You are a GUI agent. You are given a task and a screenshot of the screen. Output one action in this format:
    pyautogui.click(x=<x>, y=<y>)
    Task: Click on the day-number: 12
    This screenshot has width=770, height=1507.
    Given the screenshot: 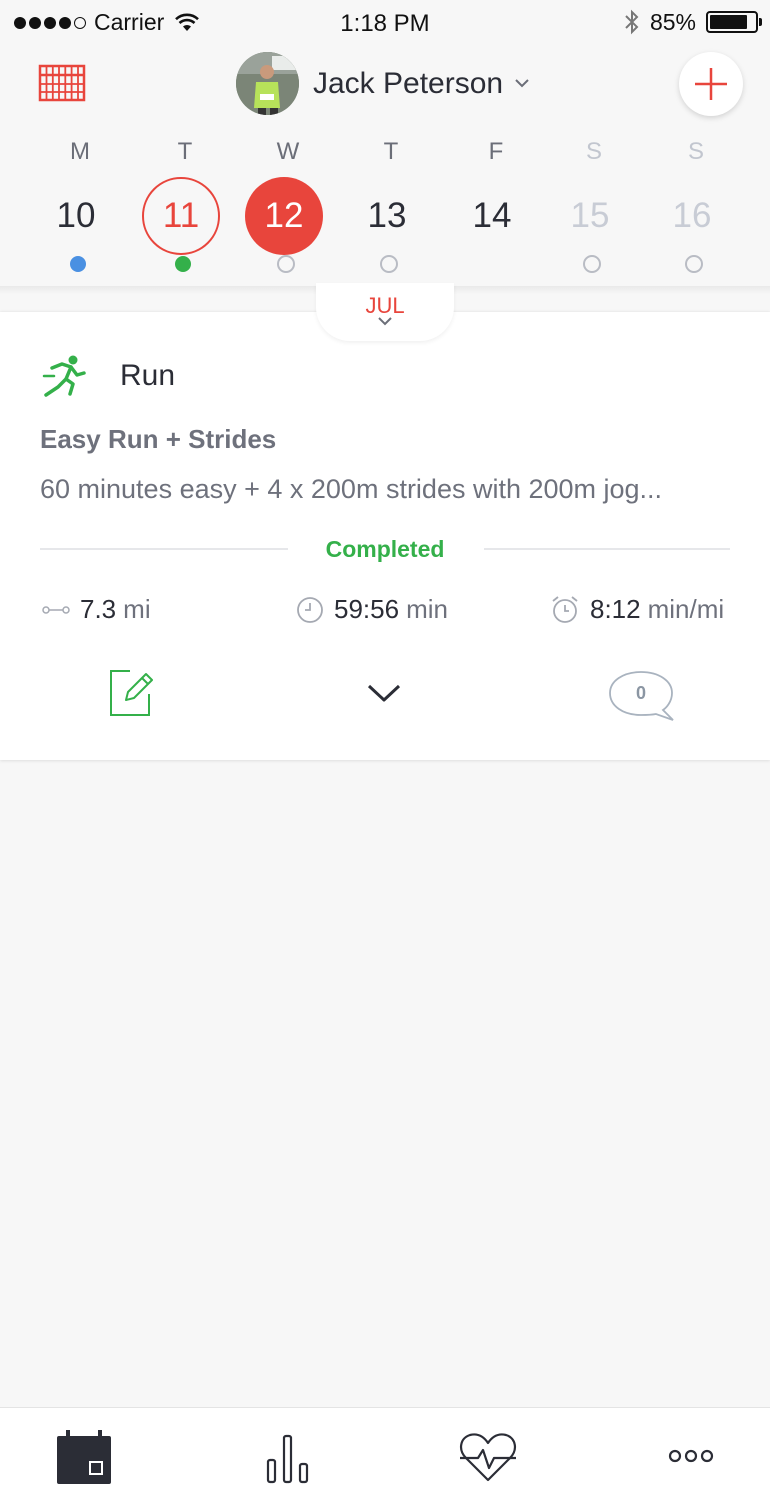 What is the action you would take?
    pyautogui.click(x=284, y=216)
    